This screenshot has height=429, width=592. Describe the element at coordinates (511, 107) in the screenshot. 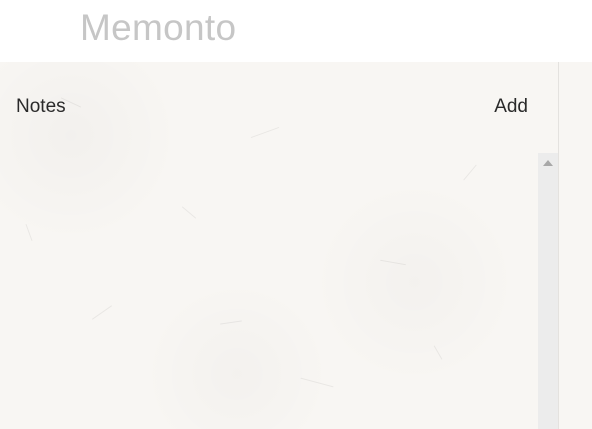

I see `add-note-button: Add` at that location.